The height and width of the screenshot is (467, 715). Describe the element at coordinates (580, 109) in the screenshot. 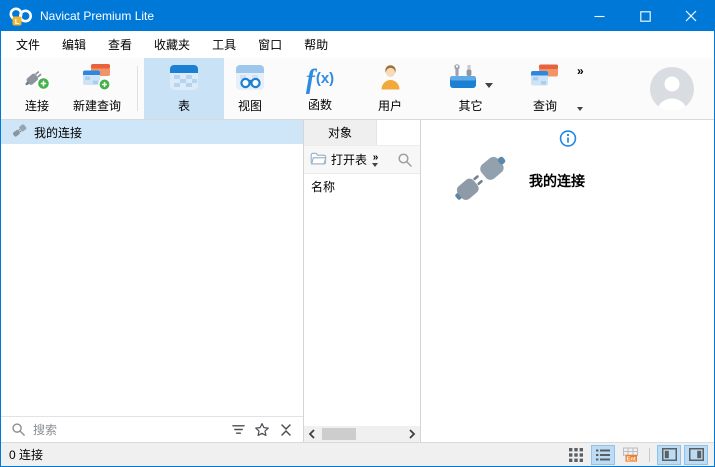

I see `toolbar-more-dropdown-icon` at that location.